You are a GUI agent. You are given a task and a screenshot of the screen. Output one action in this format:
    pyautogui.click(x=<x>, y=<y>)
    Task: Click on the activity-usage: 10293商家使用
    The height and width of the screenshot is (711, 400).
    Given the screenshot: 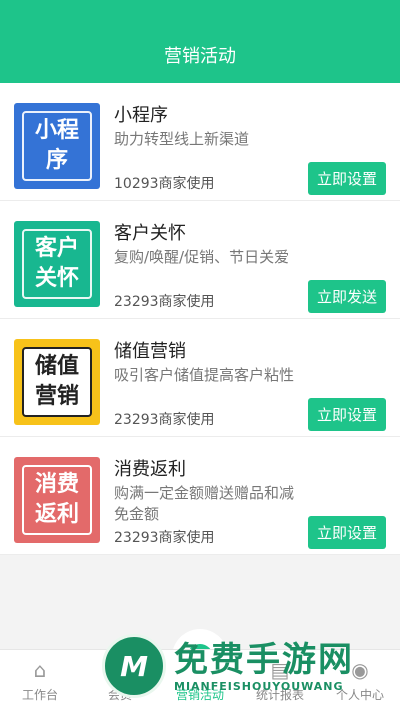 What is the action you would take?
    pyautogui.click(x=164, y=184)
    